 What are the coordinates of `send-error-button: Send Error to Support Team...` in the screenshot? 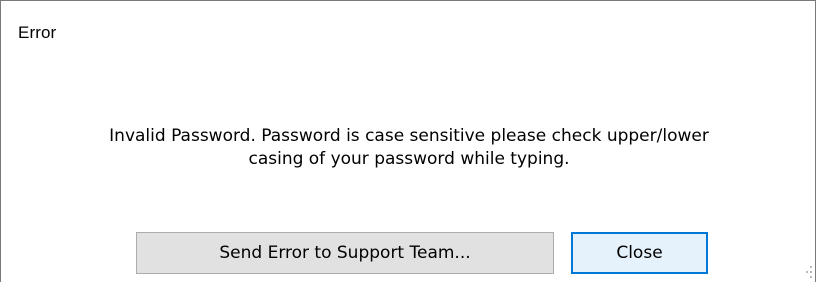 It's located at (345, 253).